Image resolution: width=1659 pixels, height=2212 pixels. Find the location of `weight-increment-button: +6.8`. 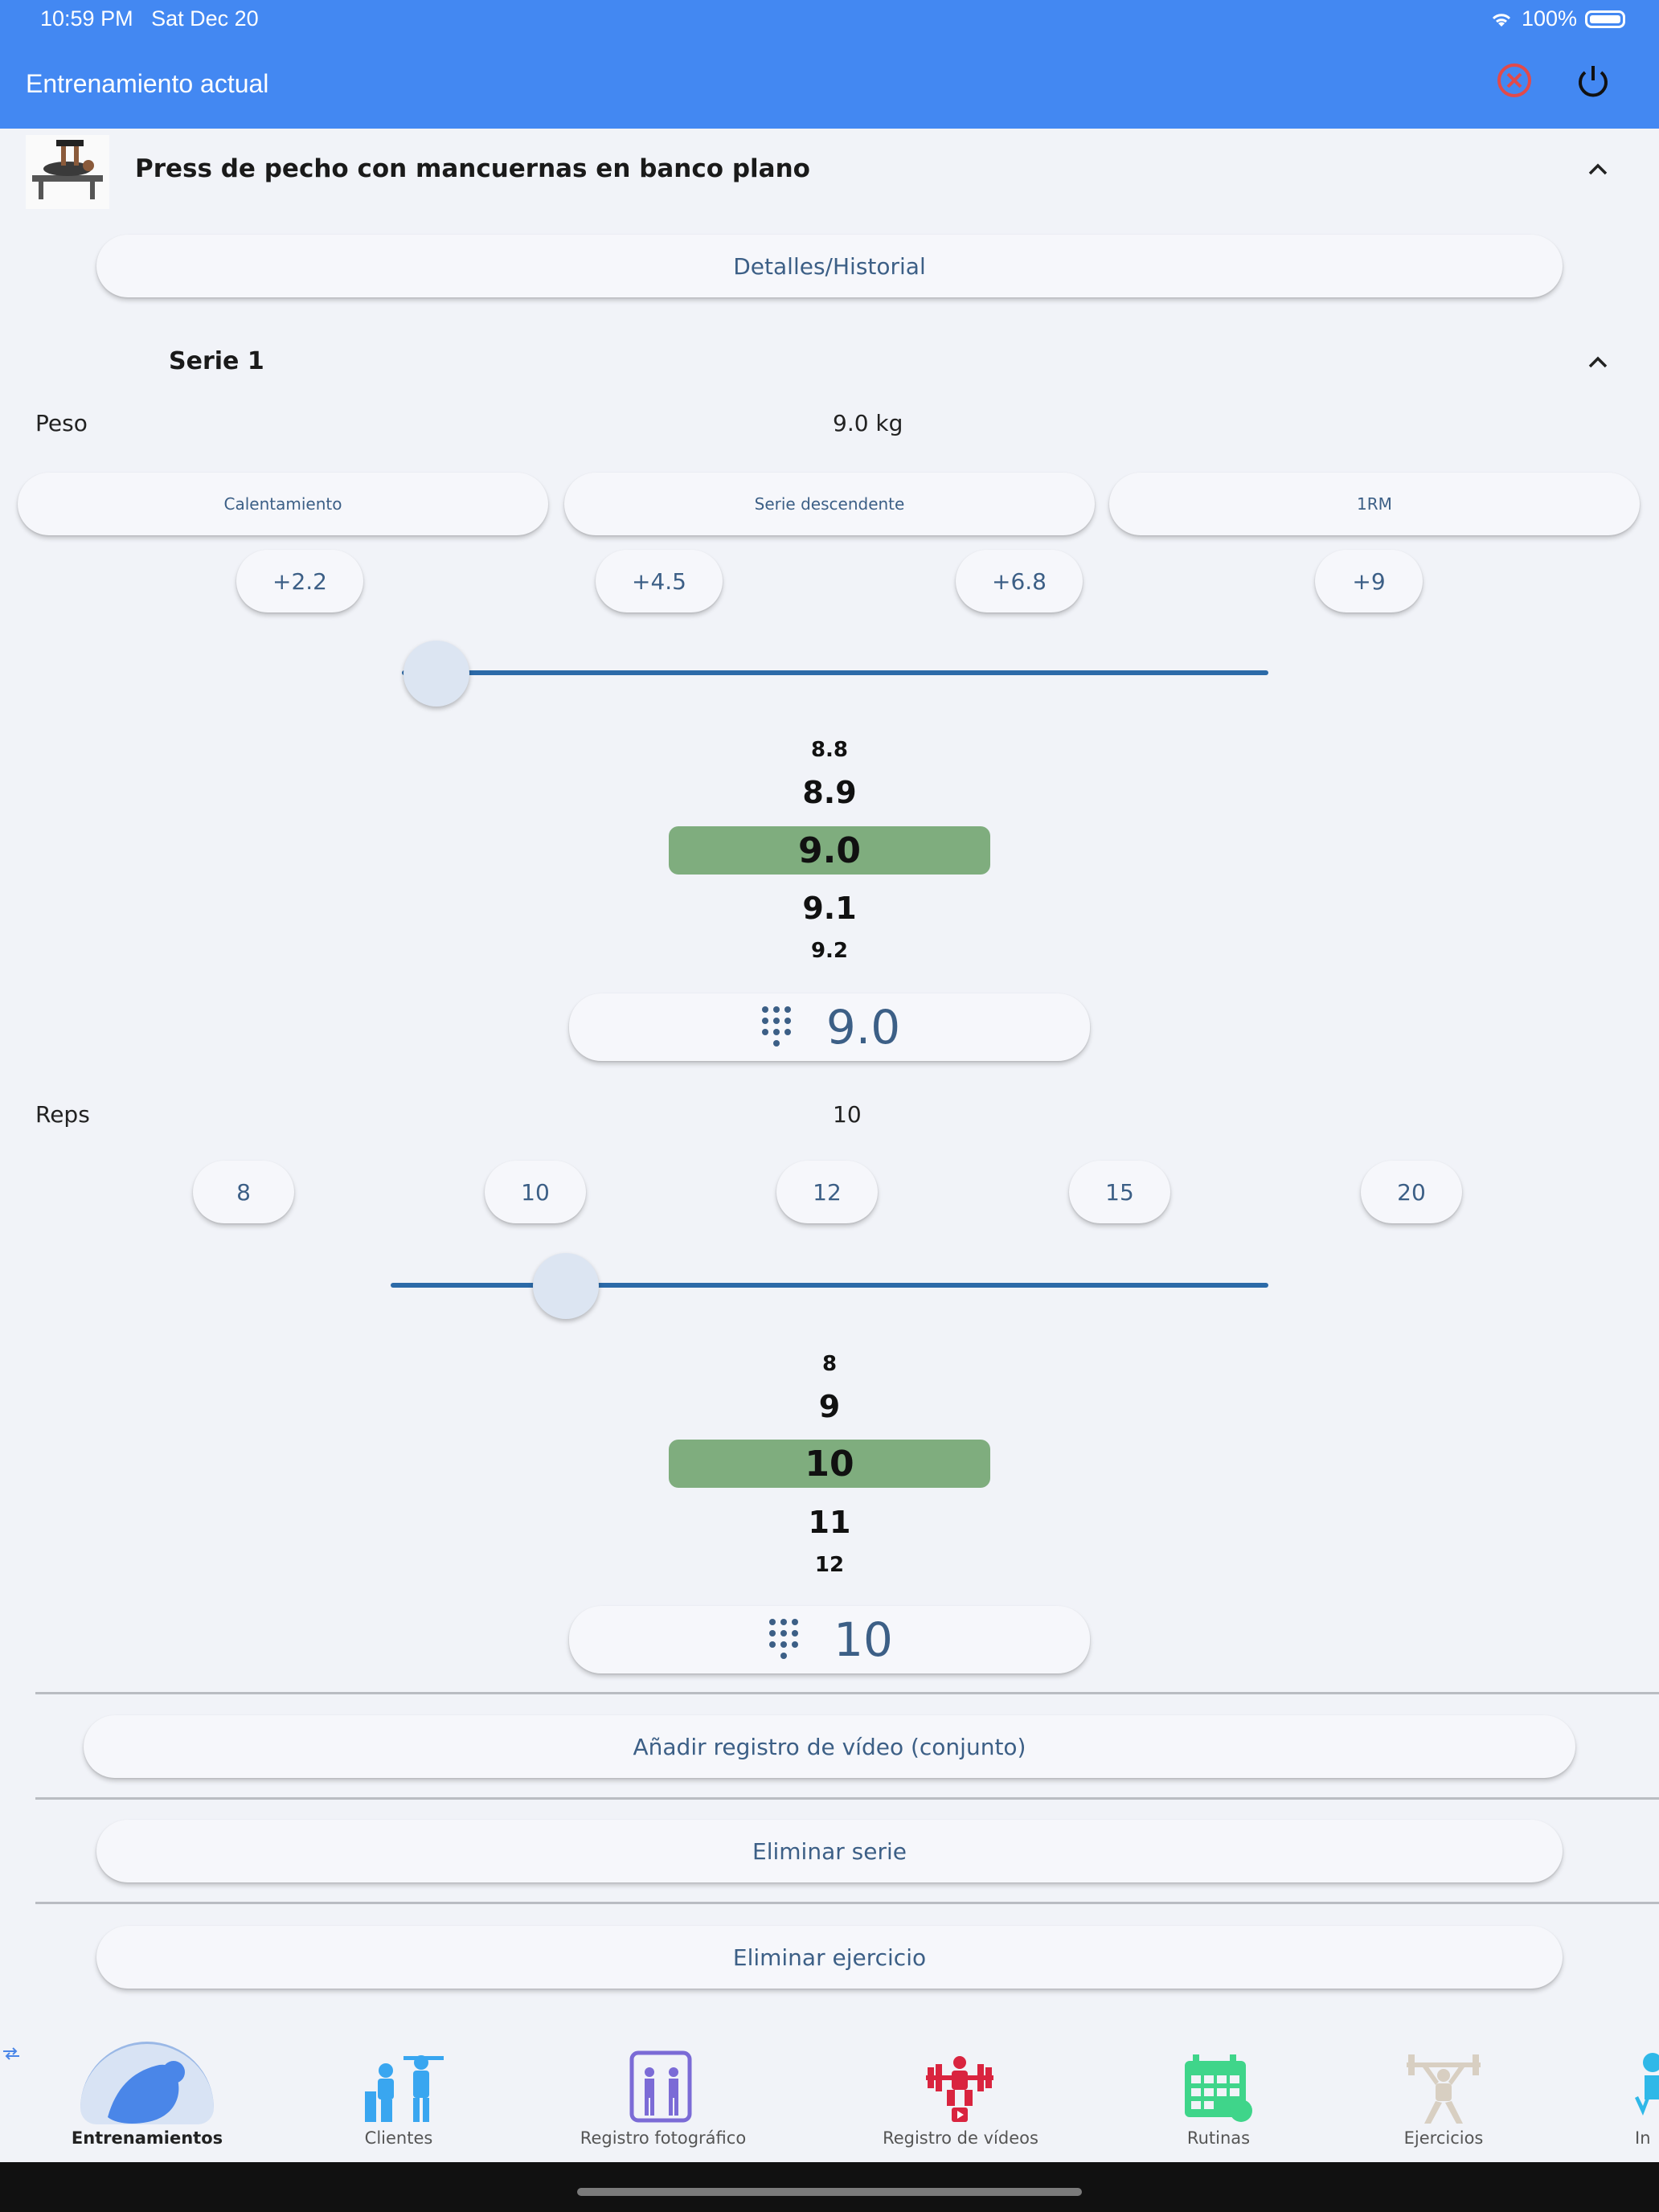

weight-increment-button: +6.8 is located at coordinates (1019, 581).